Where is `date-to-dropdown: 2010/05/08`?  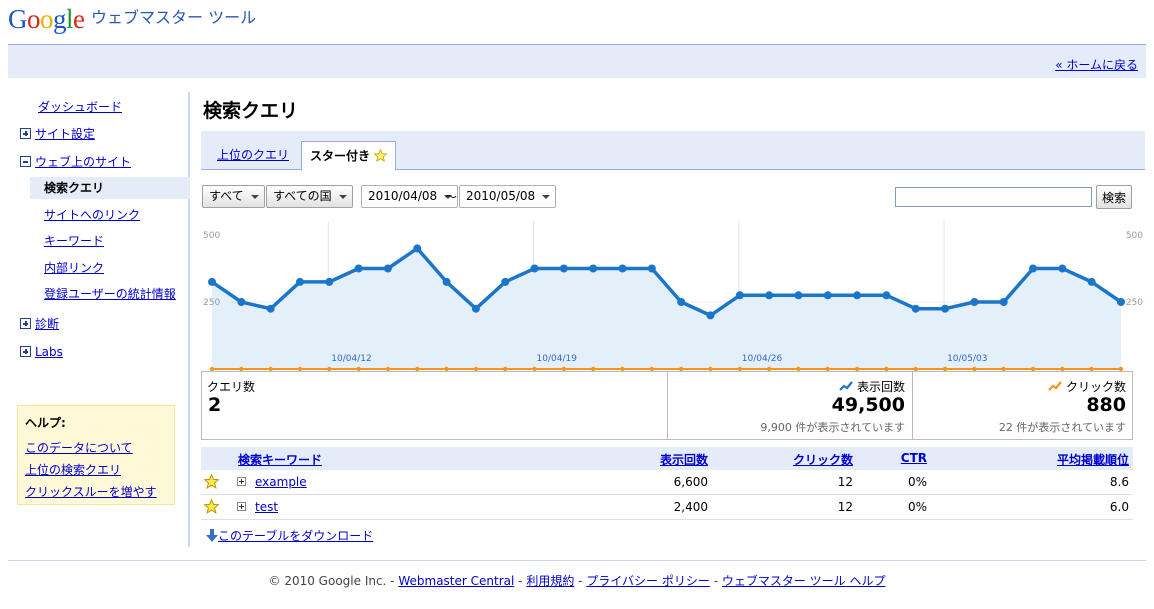
date-to-dropdown: 2010/05/08 is located at coordinates (508, 196).